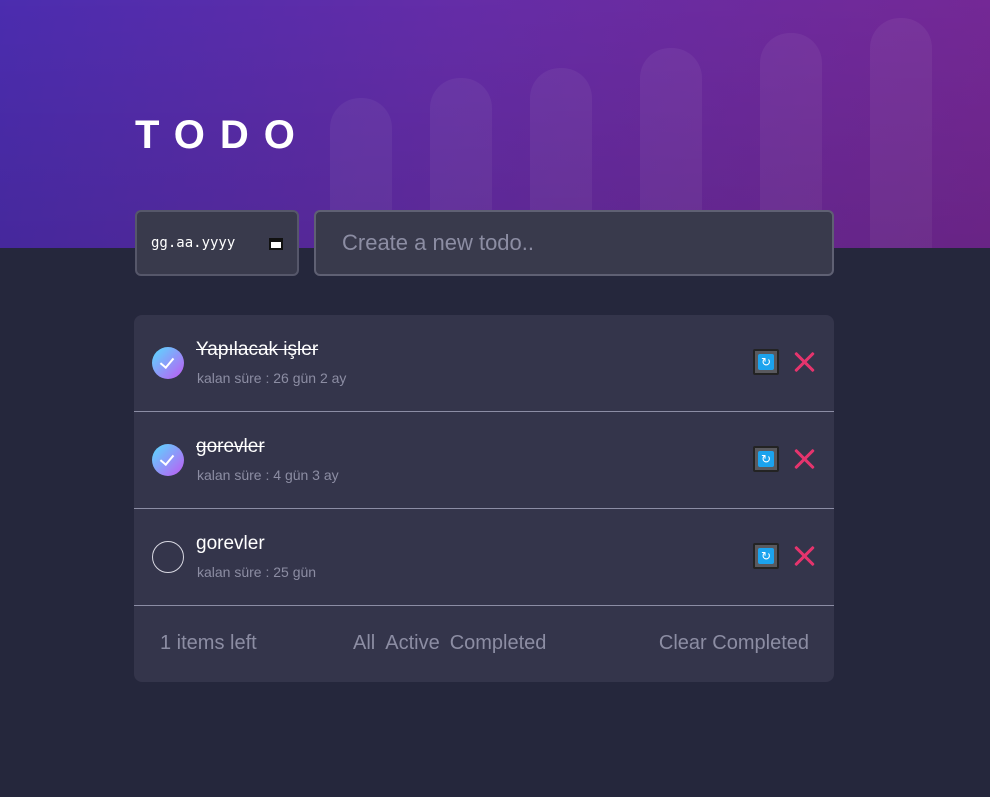  I want to click on todo-item: gorevler kalan süre : 25 gün ↻, so click(484, 557).